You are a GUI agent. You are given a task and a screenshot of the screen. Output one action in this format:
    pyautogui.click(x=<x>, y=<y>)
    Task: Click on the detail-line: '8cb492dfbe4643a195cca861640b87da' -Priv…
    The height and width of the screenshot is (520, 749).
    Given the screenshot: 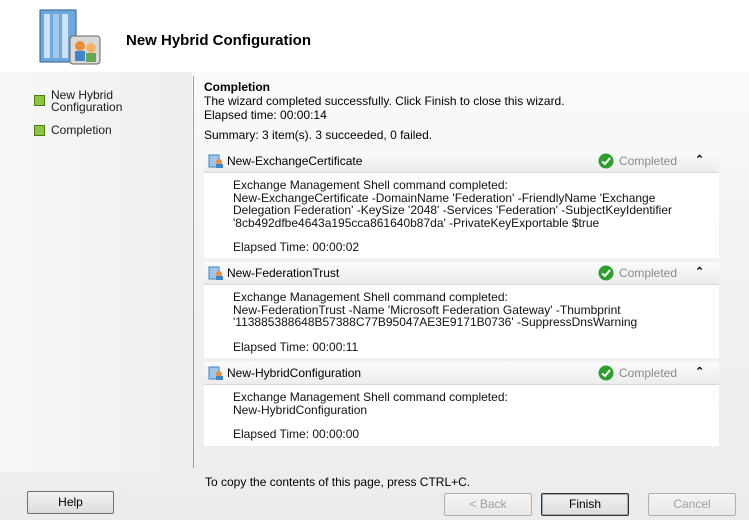 What is the action you would take?
    pyautogui.click(x=416, y=222)
    